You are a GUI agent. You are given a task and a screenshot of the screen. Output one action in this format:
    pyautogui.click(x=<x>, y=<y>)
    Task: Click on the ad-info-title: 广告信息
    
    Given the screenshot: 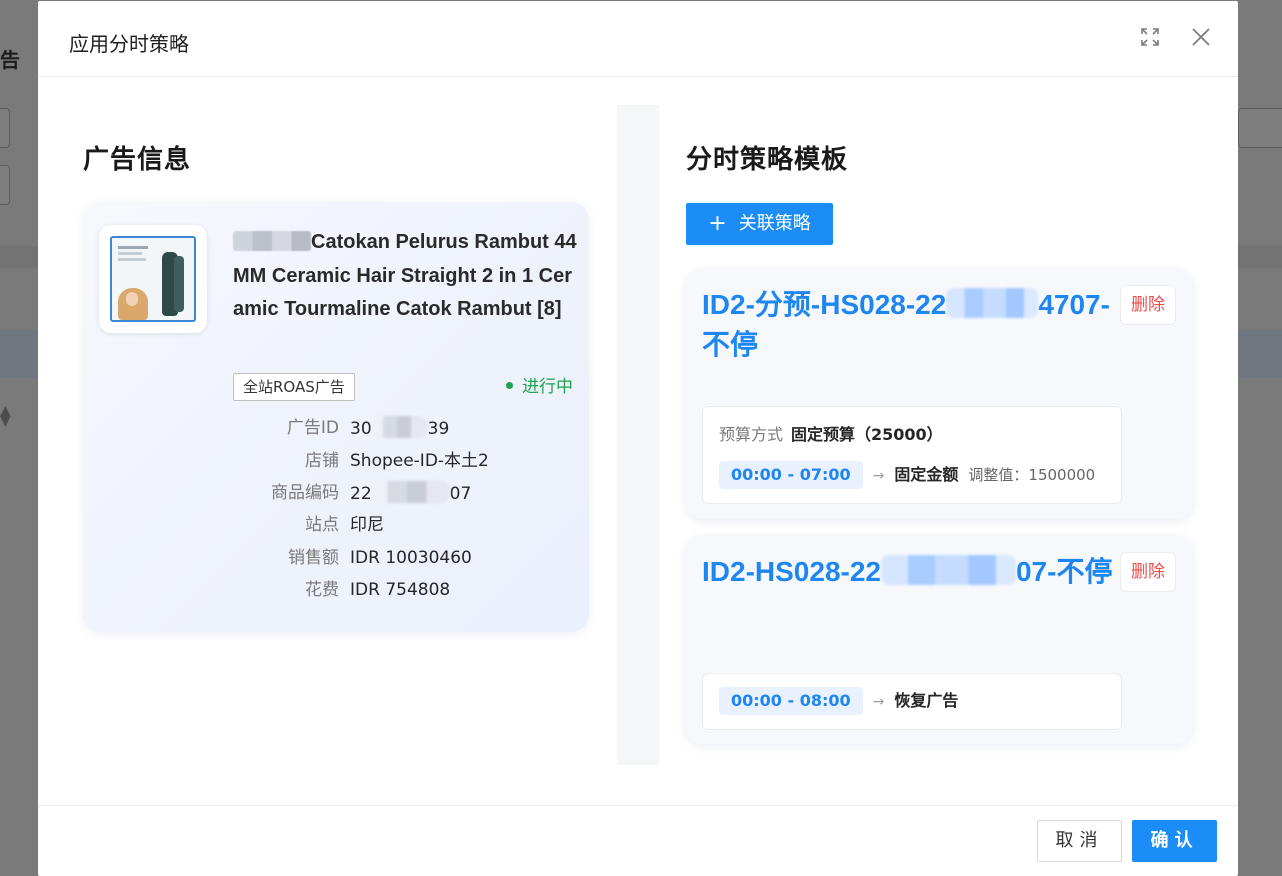 What is the action you would take?
    pyautogui.click(x=137, y=160)
    